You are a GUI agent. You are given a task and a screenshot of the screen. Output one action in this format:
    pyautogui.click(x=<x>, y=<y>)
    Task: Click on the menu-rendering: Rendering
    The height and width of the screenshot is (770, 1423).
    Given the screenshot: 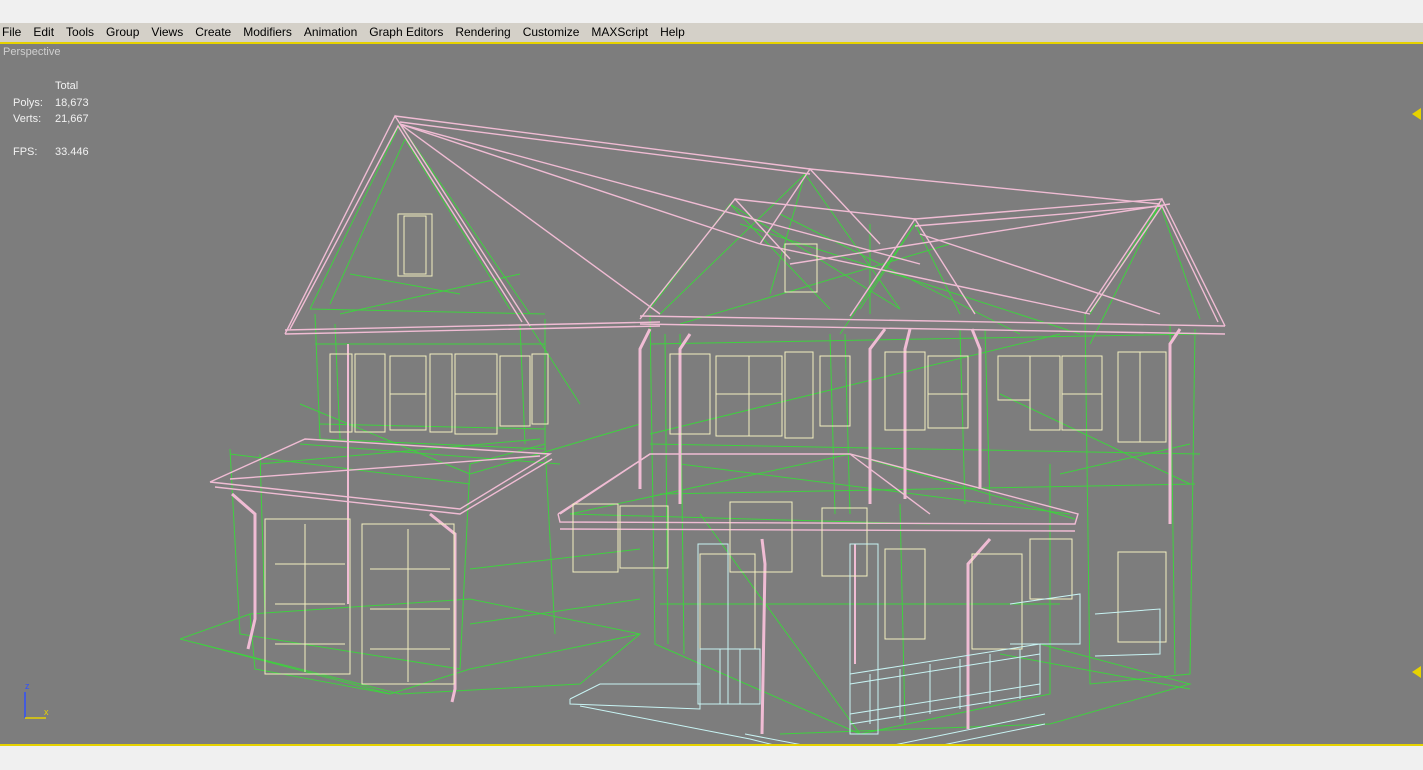 What is the action you would take?
    pyautogui.click(x=482, y=32)
    